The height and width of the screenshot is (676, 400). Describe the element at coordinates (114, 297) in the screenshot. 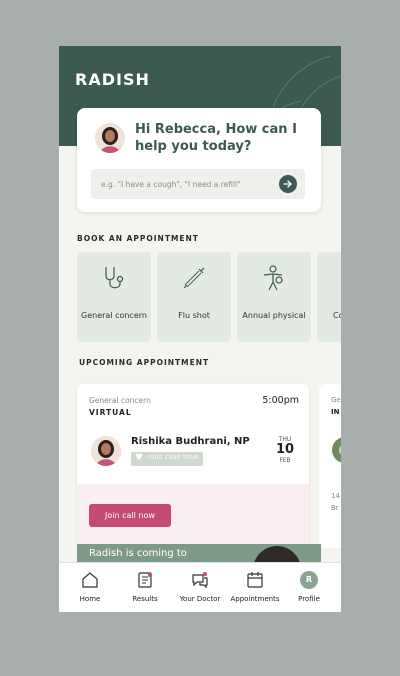

I see `tile-general-concern: General concern` at that location.